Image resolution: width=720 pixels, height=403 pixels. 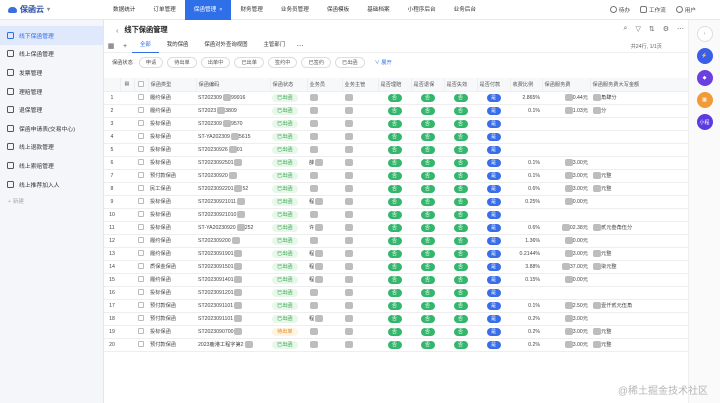 I want to click on topnav-item: 订单管理, so click(x=164, y=10).